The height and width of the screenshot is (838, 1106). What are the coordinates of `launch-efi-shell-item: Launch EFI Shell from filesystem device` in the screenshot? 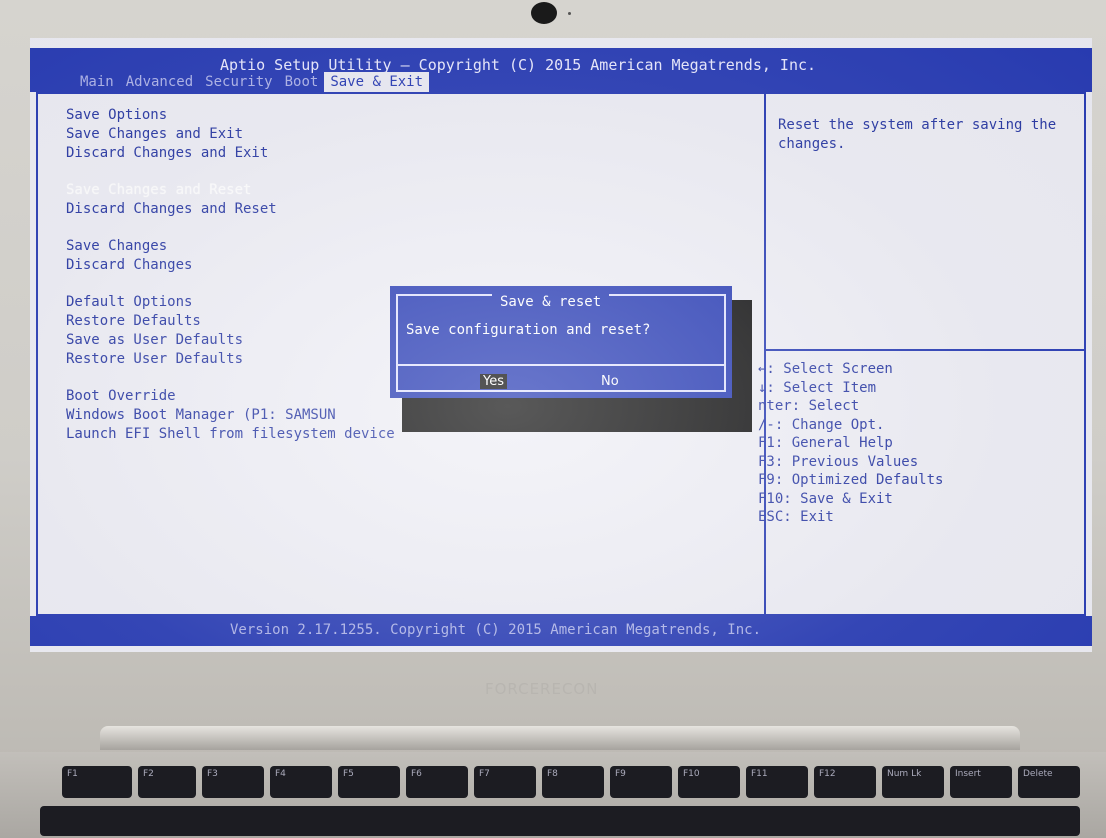 It's located at (230, 434).